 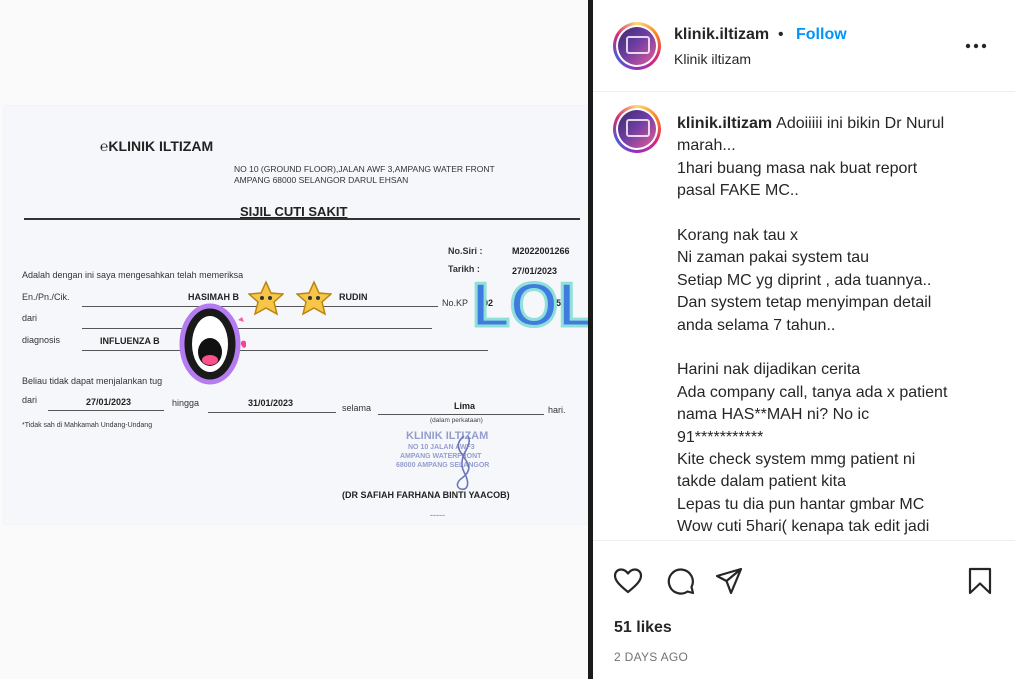 I want to click on days-label: hari., so click(x=557, y=410).